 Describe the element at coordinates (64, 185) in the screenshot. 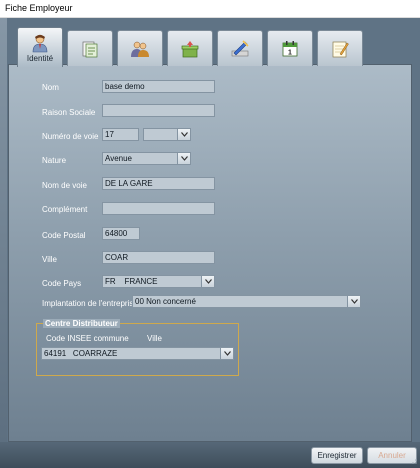

I see `nom-voie-label: Nom de voie` at that location.